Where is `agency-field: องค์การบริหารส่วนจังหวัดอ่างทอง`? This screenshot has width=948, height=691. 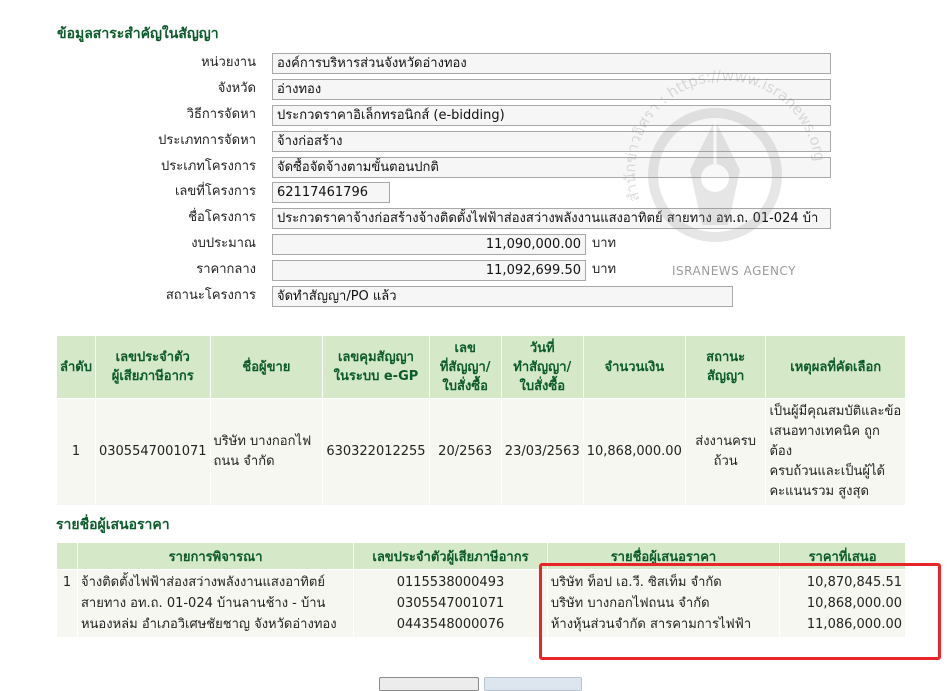 agency-field: องค์การบริหารส่วนจังหวัดอ่างทอง is located at coordinates (551, 63).